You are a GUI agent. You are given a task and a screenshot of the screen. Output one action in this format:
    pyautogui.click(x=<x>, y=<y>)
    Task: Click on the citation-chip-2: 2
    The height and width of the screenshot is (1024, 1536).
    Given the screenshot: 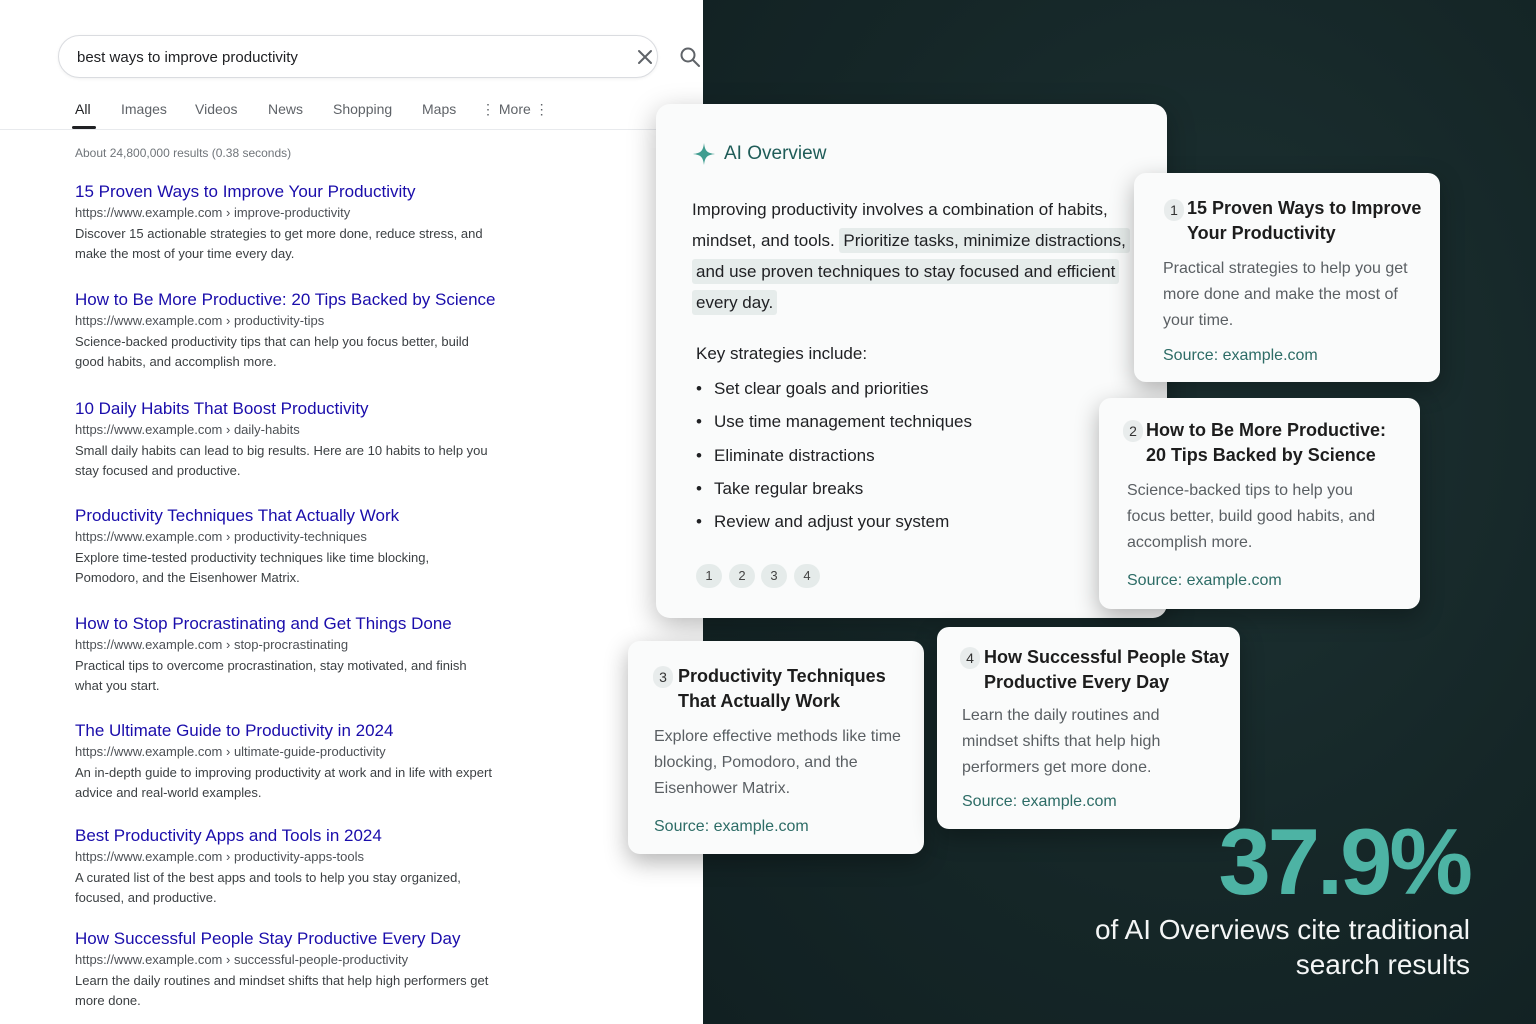 What is the action you would take?
    pyautogui.click(x=742, y=576)
    